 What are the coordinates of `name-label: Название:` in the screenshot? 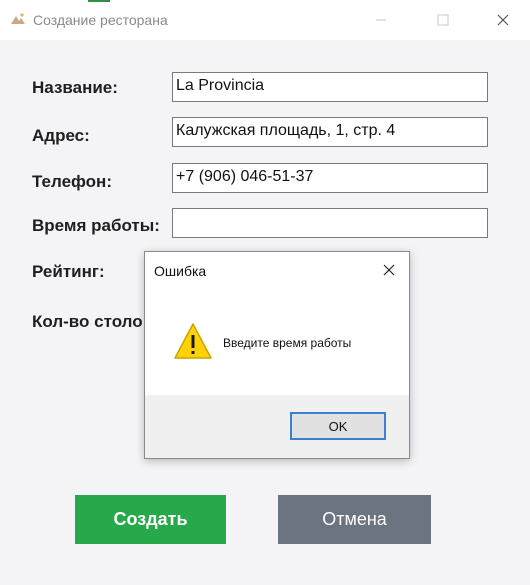 It's located at (75, 87).